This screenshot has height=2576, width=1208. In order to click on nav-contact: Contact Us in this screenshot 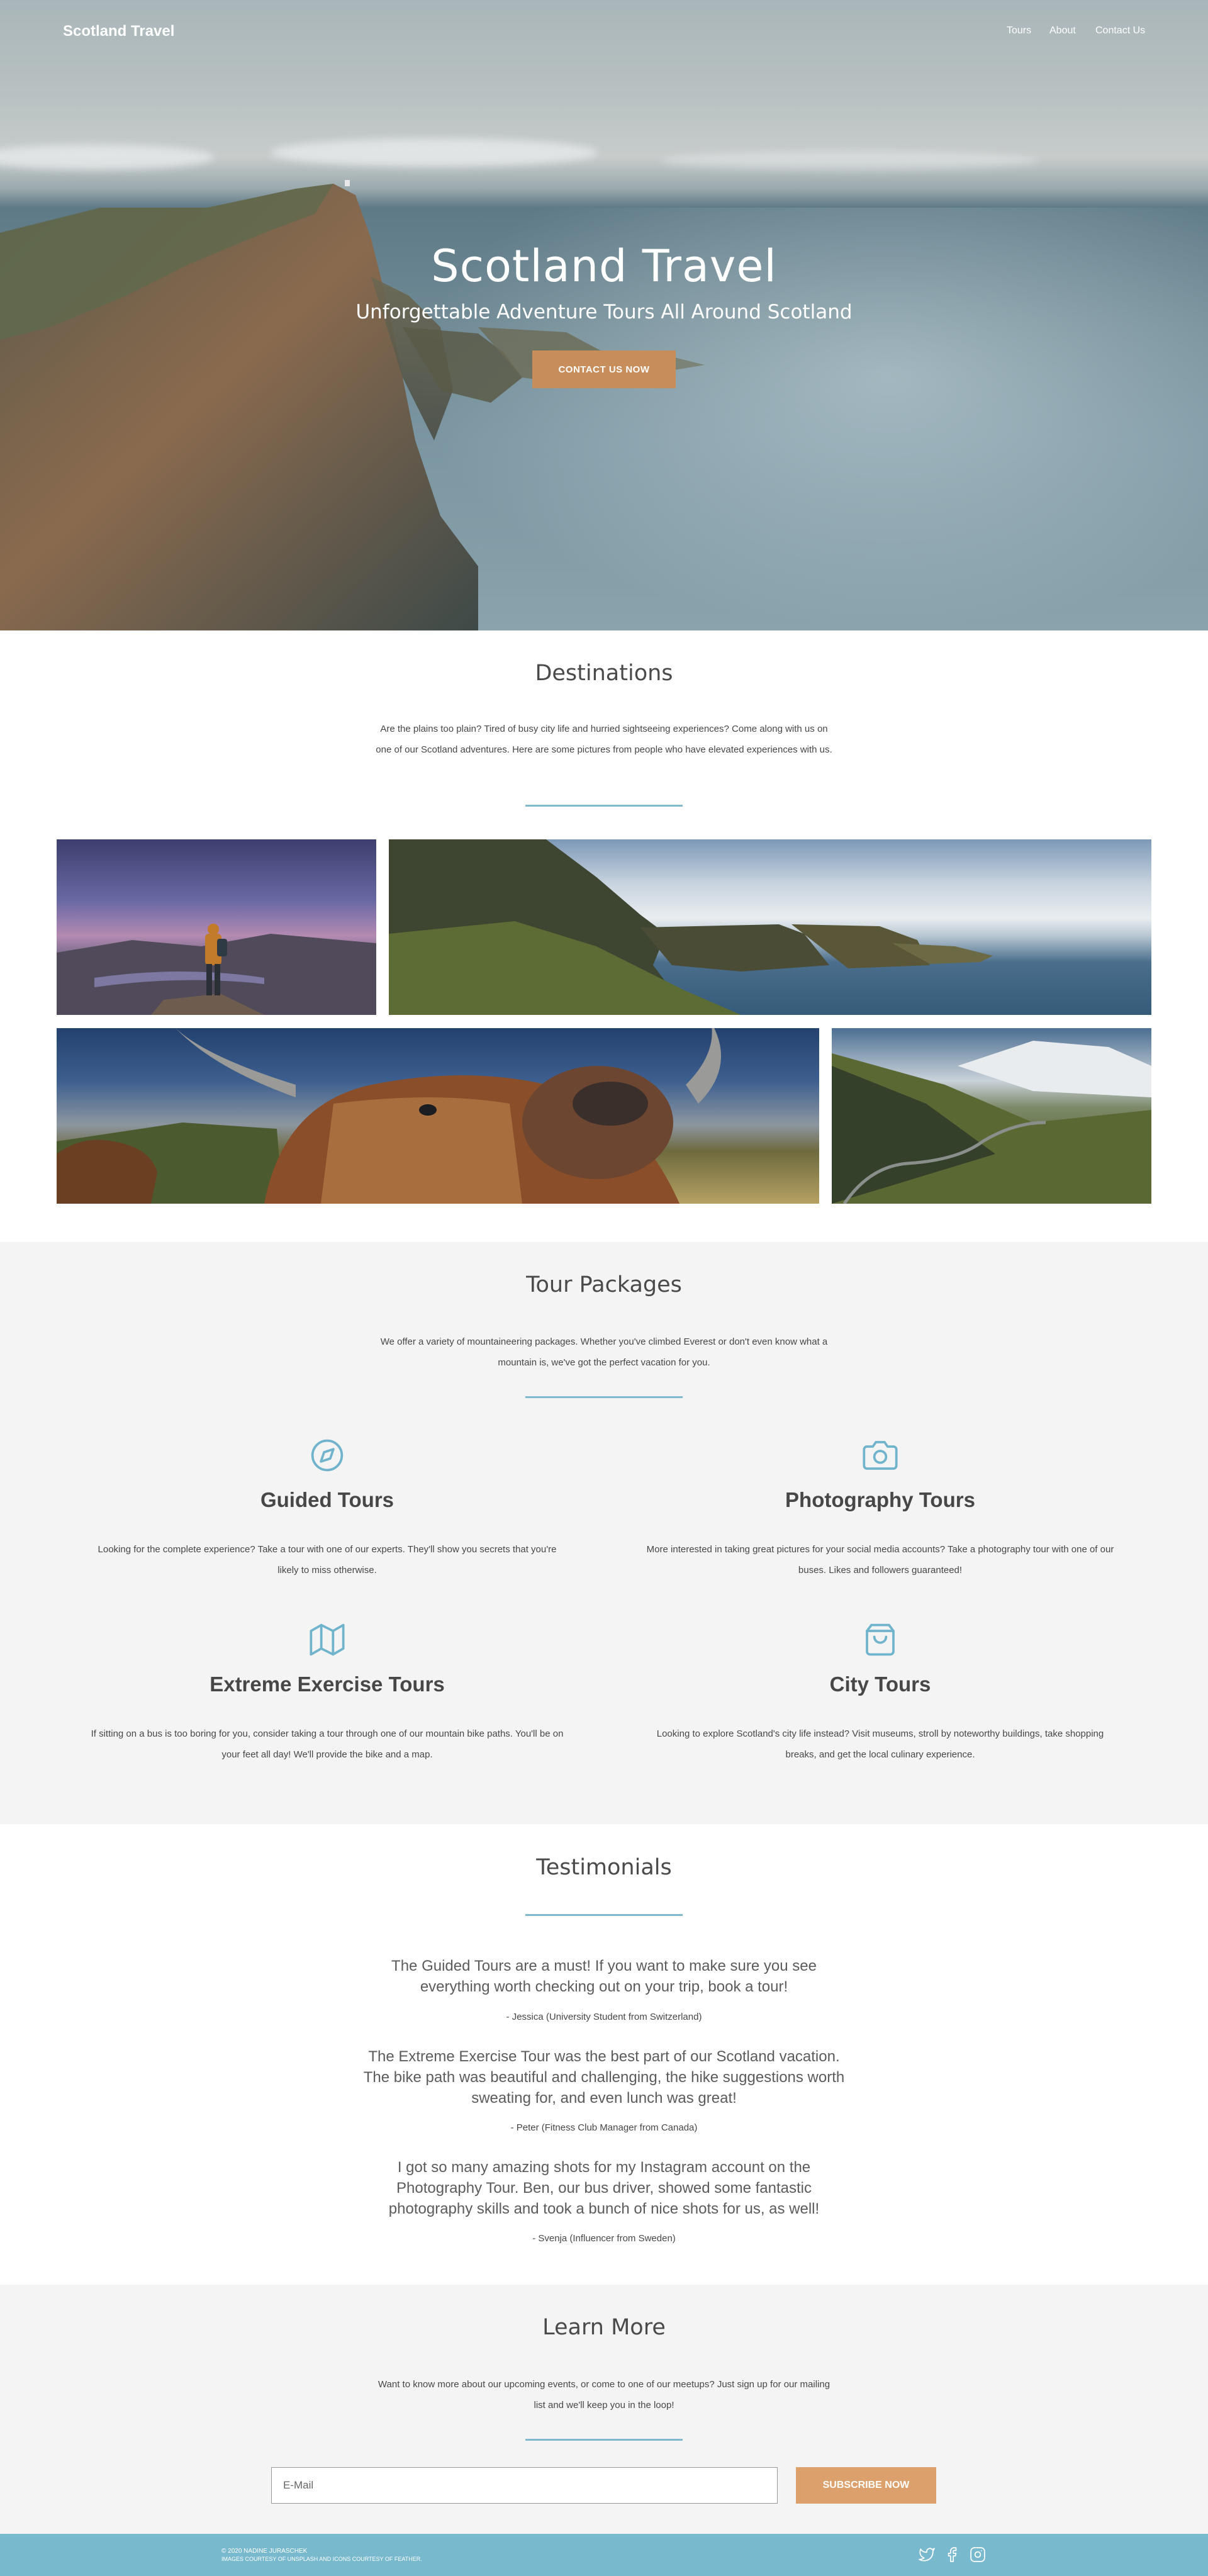, I will do `click(1120, 30)`.